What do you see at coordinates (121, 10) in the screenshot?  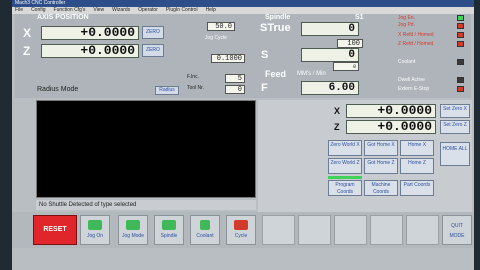 I see `menu-wizards: Wizards` at bounding box center [121, 10].